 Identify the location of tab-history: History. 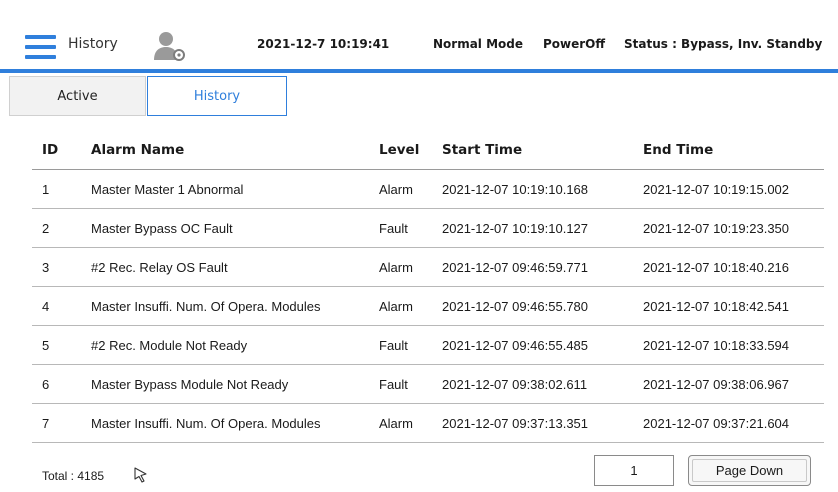
(217, 96).